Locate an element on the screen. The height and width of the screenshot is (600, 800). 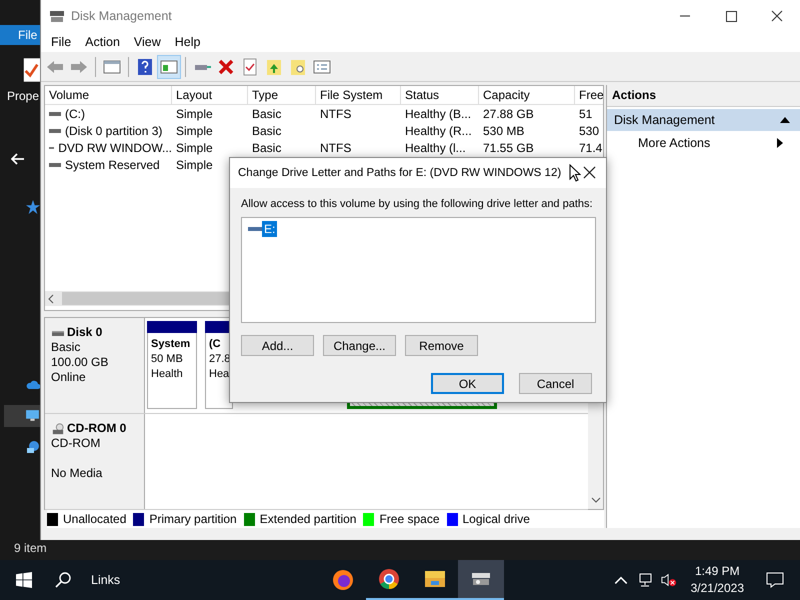
disk-size: 100.00 GB is located at coordinates (79, 362).